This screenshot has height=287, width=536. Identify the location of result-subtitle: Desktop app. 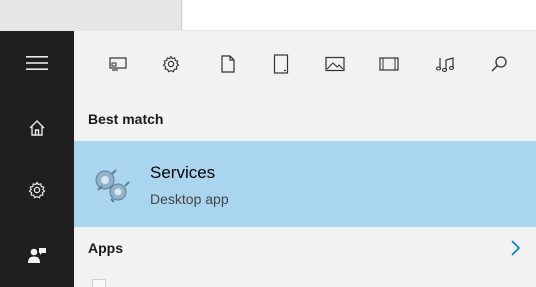
(189, 199).